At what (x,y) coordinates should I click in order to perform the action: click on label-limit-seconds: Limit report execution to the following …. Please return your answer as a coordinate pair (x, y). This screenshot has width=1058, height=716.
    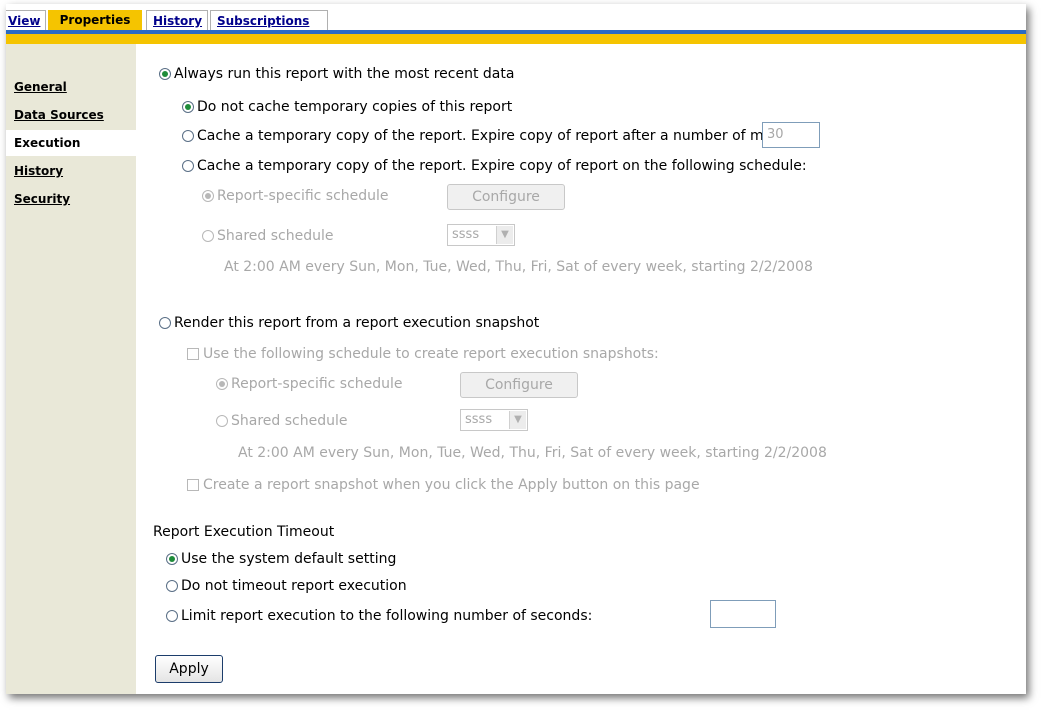
    Looking at the image, I should click on (387, 616).